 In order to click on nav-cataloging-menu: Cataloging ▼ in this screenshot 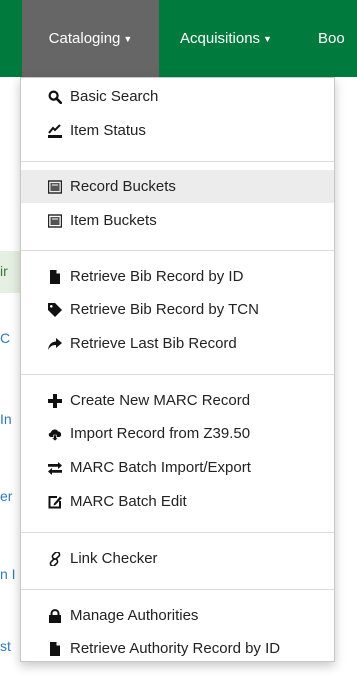, I will do `click(90, 38)`.